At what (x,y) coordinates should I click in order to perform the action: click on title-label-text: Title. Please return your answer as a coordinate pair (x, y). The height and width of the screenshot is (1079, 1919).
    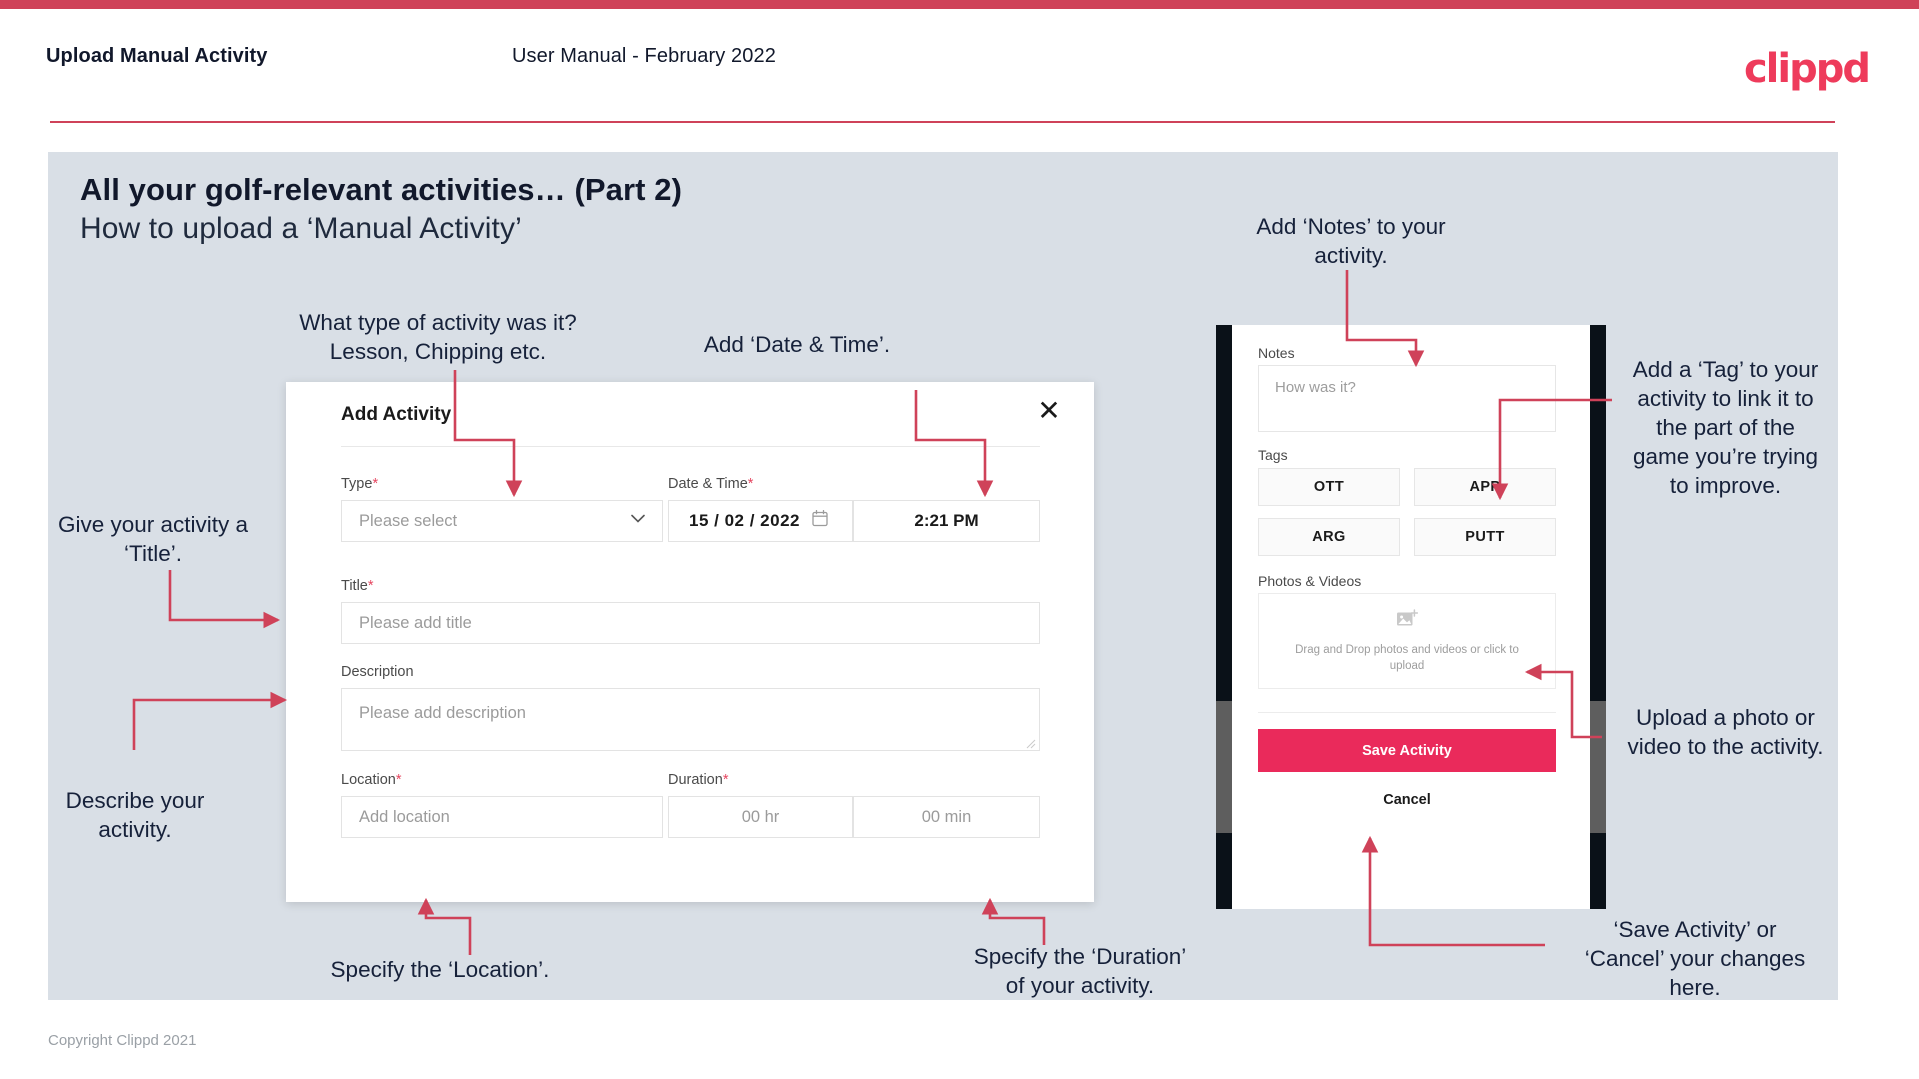
    Looking at the image, I should click on (354, 586).